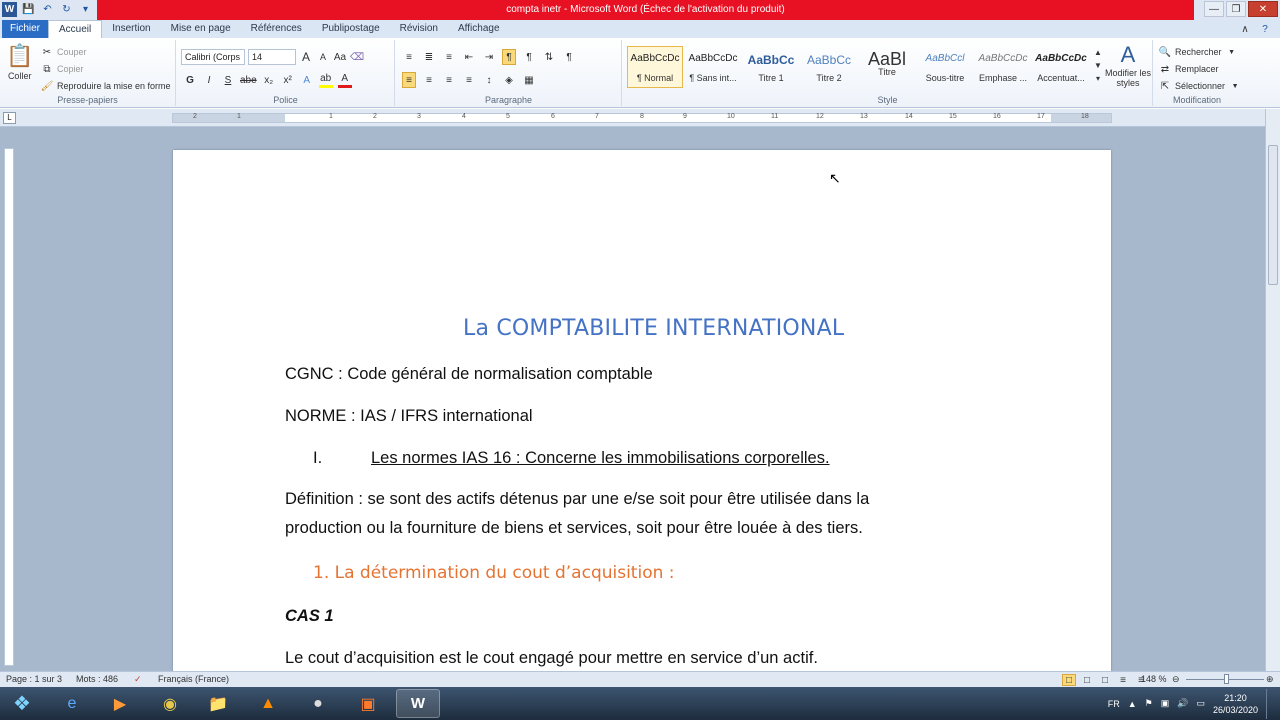 The width and height of the screenshot is (1280, 720). Describe the element at coordinates (66, 9) in the screenshot. I see `redo-icon: ↻` at that location.